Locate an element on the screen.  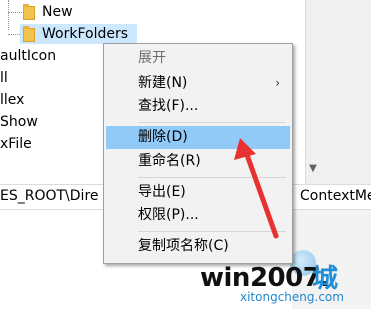
menu-item-new: 新建(N) › is located at coordinates (198, 83).